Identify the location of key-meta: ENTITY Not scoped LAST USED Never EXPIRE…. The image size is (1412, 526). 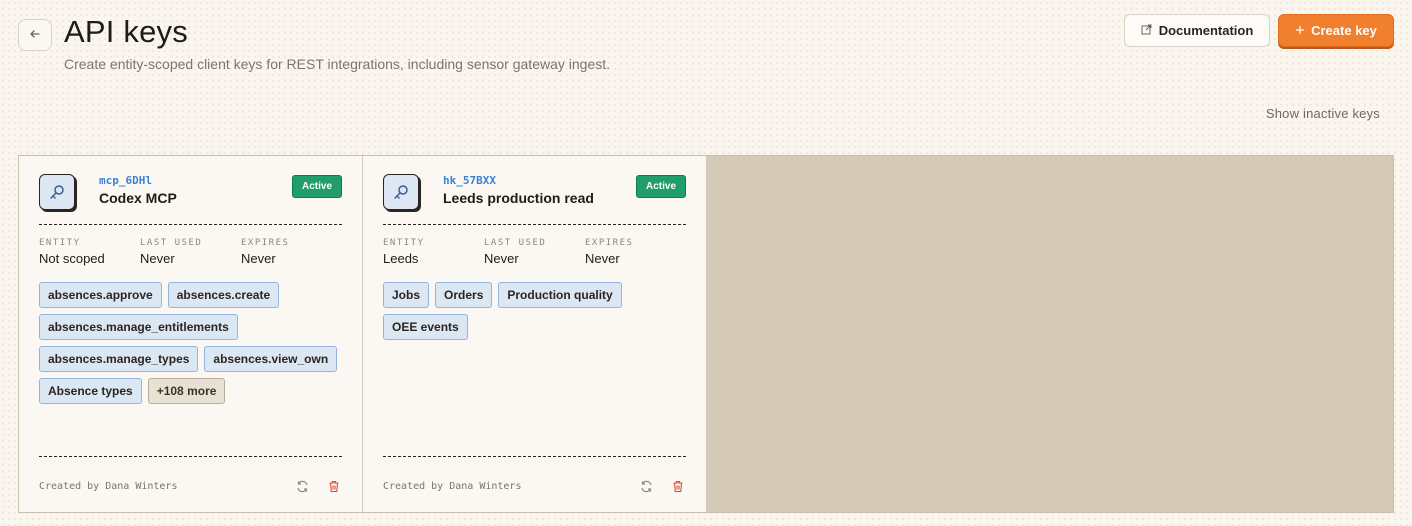
(190, 252).